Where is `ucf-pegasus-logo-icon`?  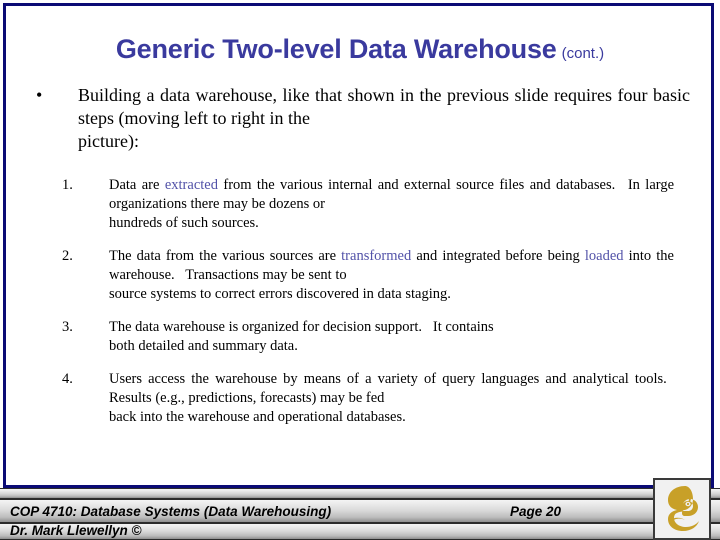
ucf-pegasus-logo-icon is located at coordinates (682, 509).